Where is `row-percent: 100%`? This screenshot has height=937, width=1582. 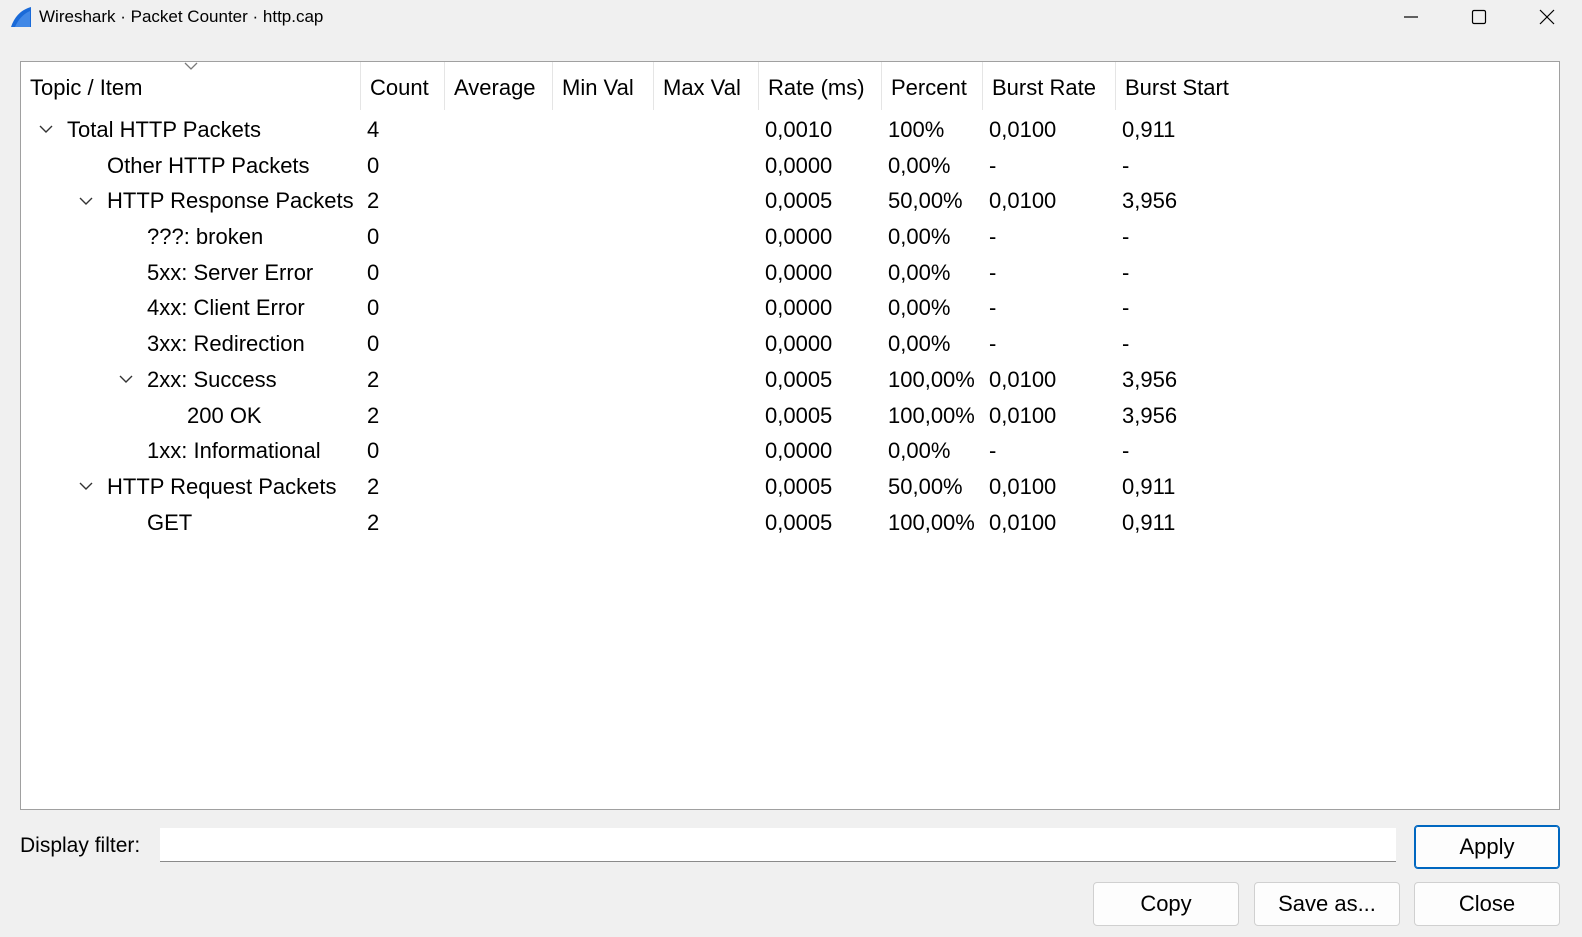 row-percent: 100% is located at coordinates (916, 129).